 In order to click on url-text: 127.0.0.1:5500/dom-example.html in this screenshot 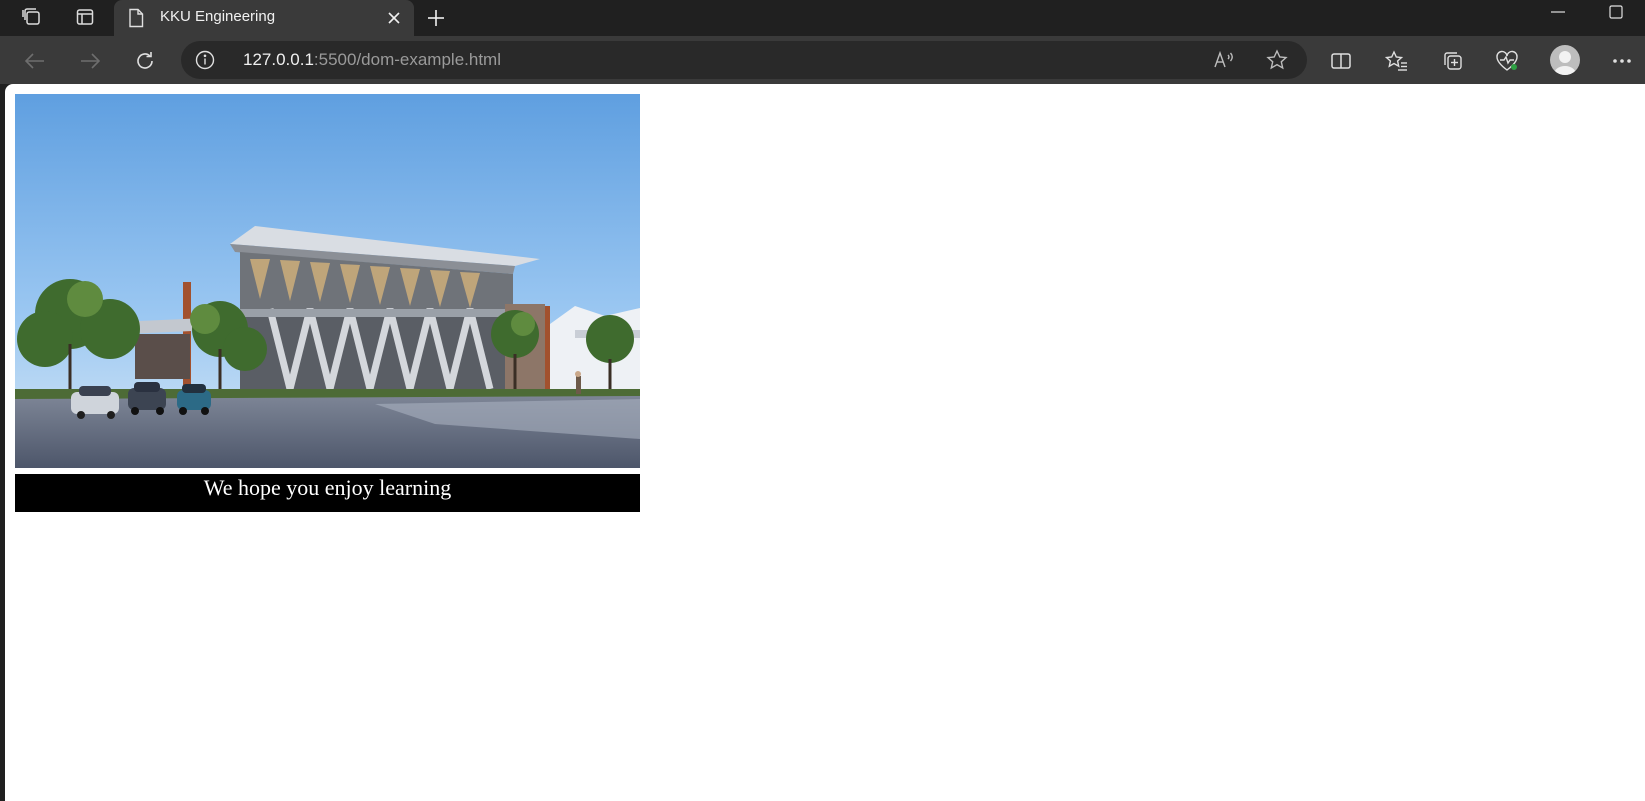, I will do `click(372, 60)`.